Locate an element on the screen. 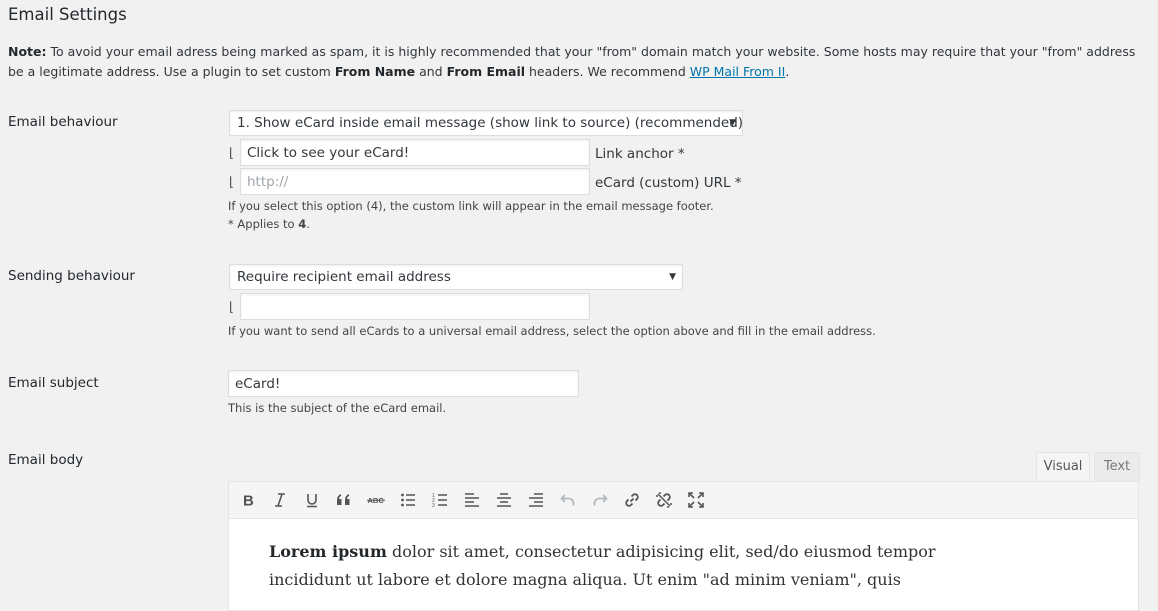 Image resolution: width=1158 pixels, height=611 pixels. sending-behaviour-label: Sending behaviour is located at coordinates (71, 276).